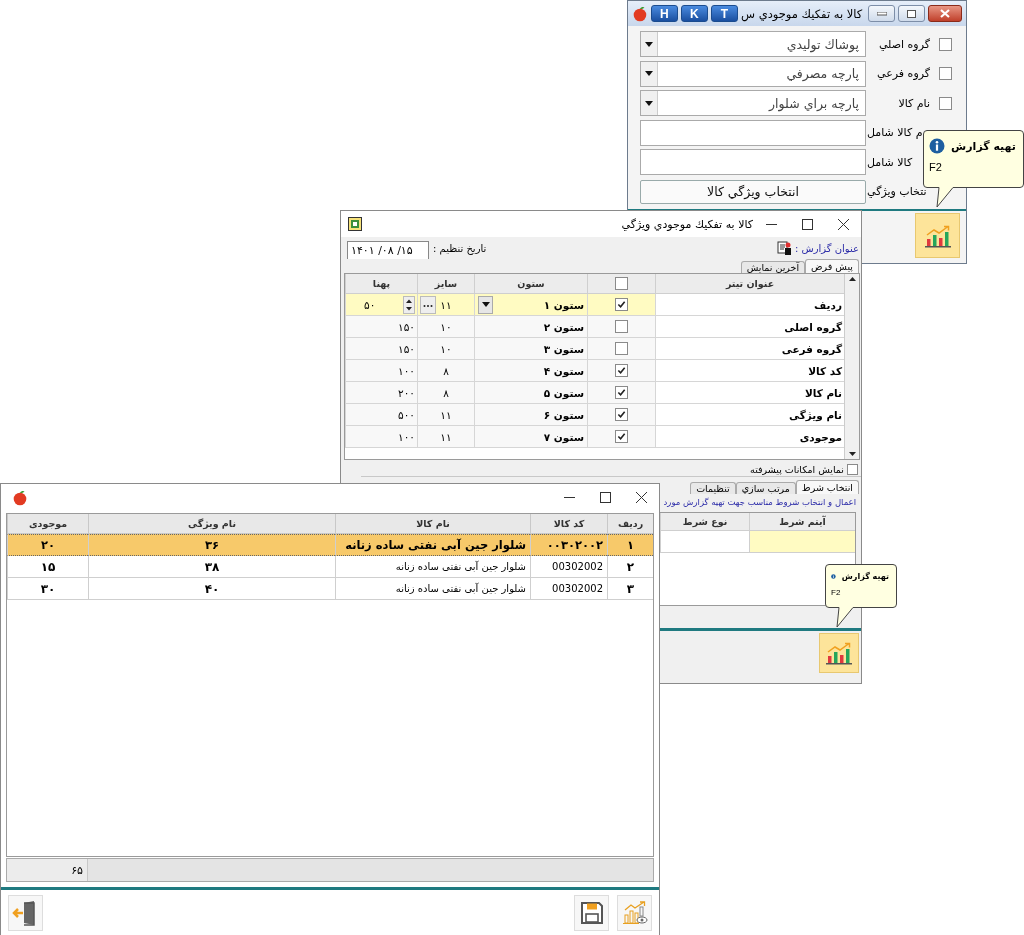 The width and height of the screenshot is (1024, 935). I want to click on scroll-up-icon, so click(852, 279).